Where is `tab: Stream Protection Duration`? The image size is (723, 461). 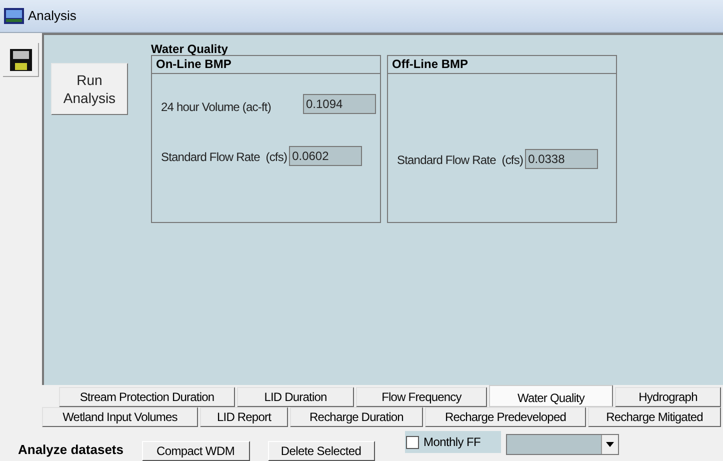 tab: Stream Protection Duration is located at coordinates (147, 397).